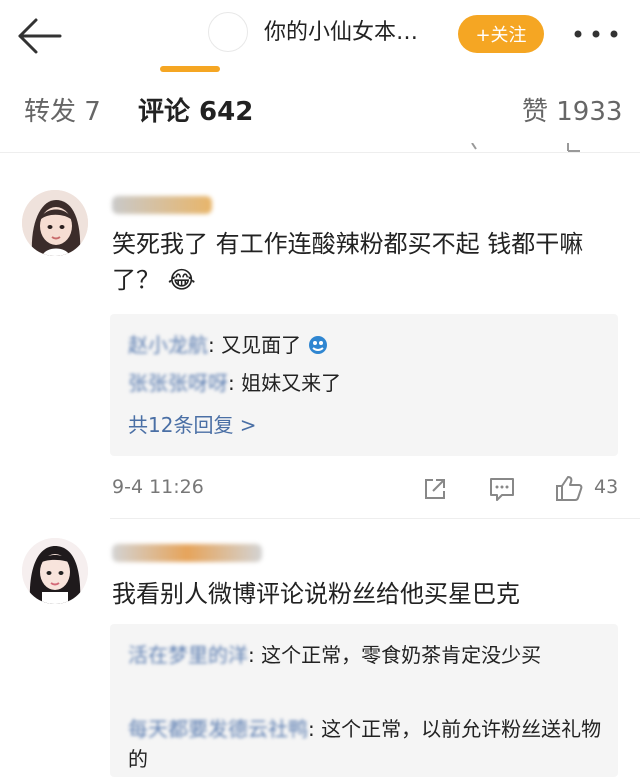 This screenshot has width=640, height=777. I want to click on laughing-emoji-icon: 😂, so click(181, 280).